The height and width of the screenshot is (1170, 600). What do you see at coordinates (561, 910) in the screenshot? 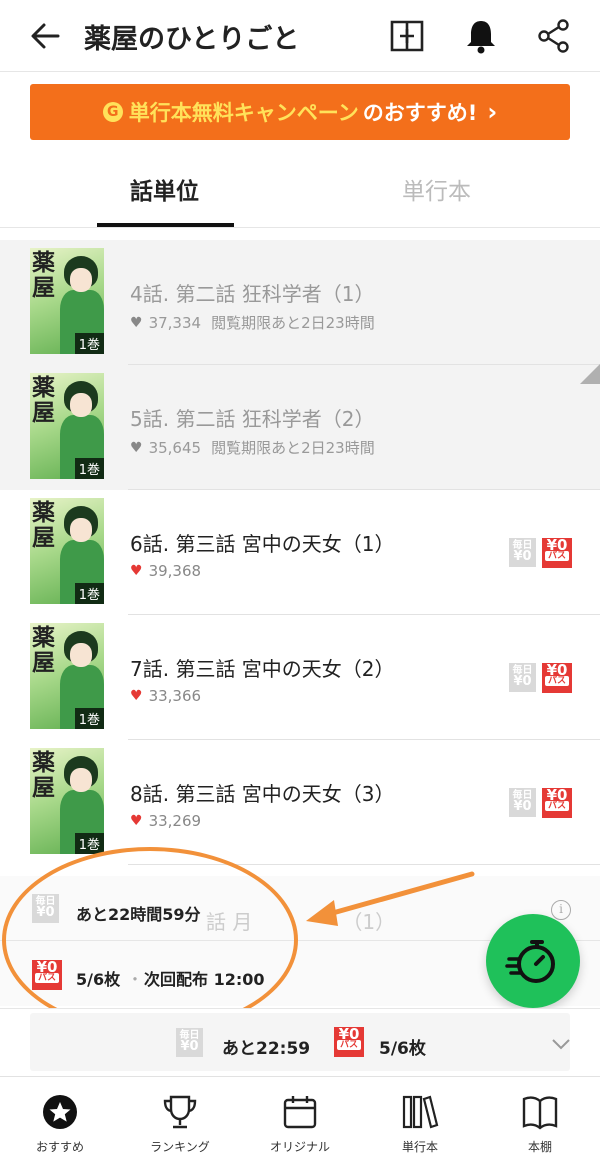
I see `info-icon: i` at bounding box center [561, 910].